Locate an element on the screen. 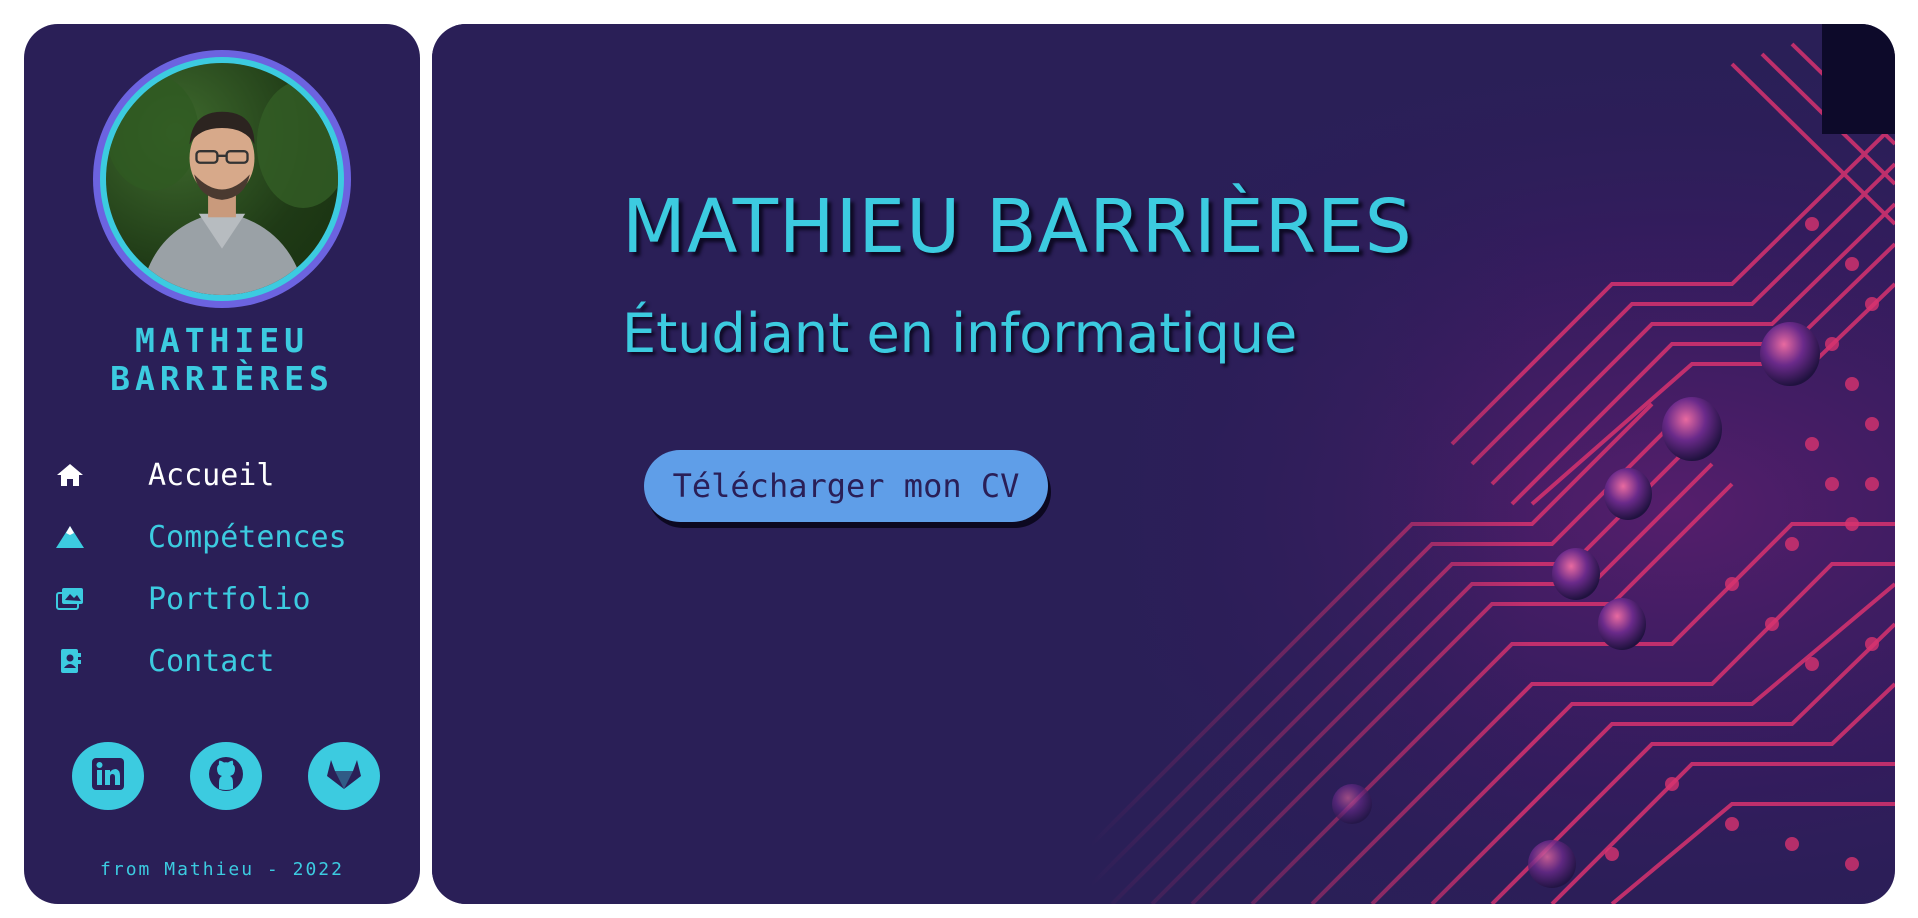 Image resolution: width=1918 pixels, height=918 pixels. nav-label-portfolio: Portfolio is located at coordinates (229, 599).